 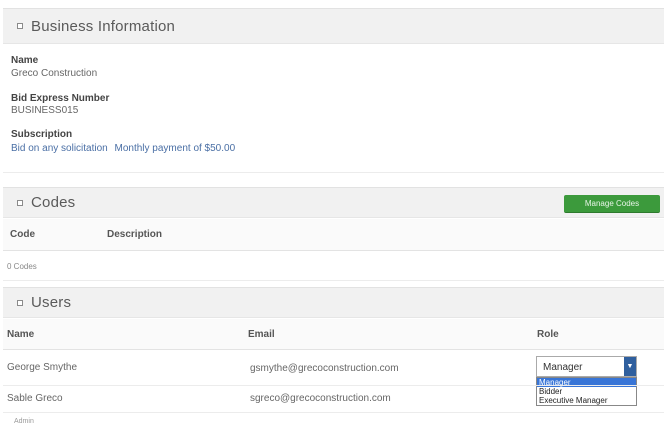 I want to click on codes-col-code: Code, so click(x=22, y=234).